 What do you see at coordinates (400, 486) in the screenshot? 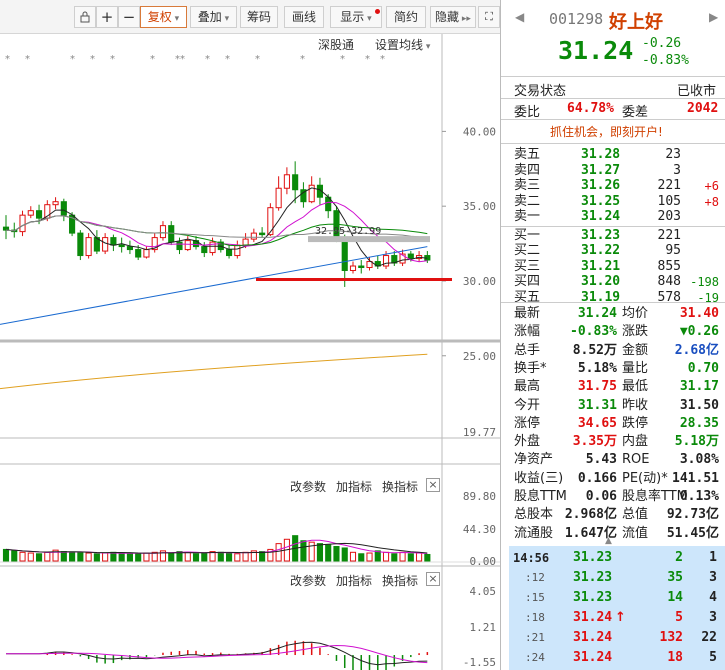
I see `vol-switch-indicator-button: 换指标` at bounding box center [400, 486].